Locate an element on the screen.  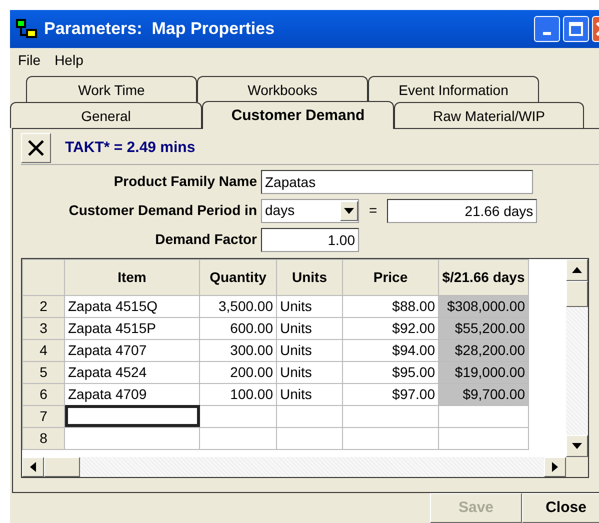
table-cell: 3,500.00 is located at coordinates (238, 306).